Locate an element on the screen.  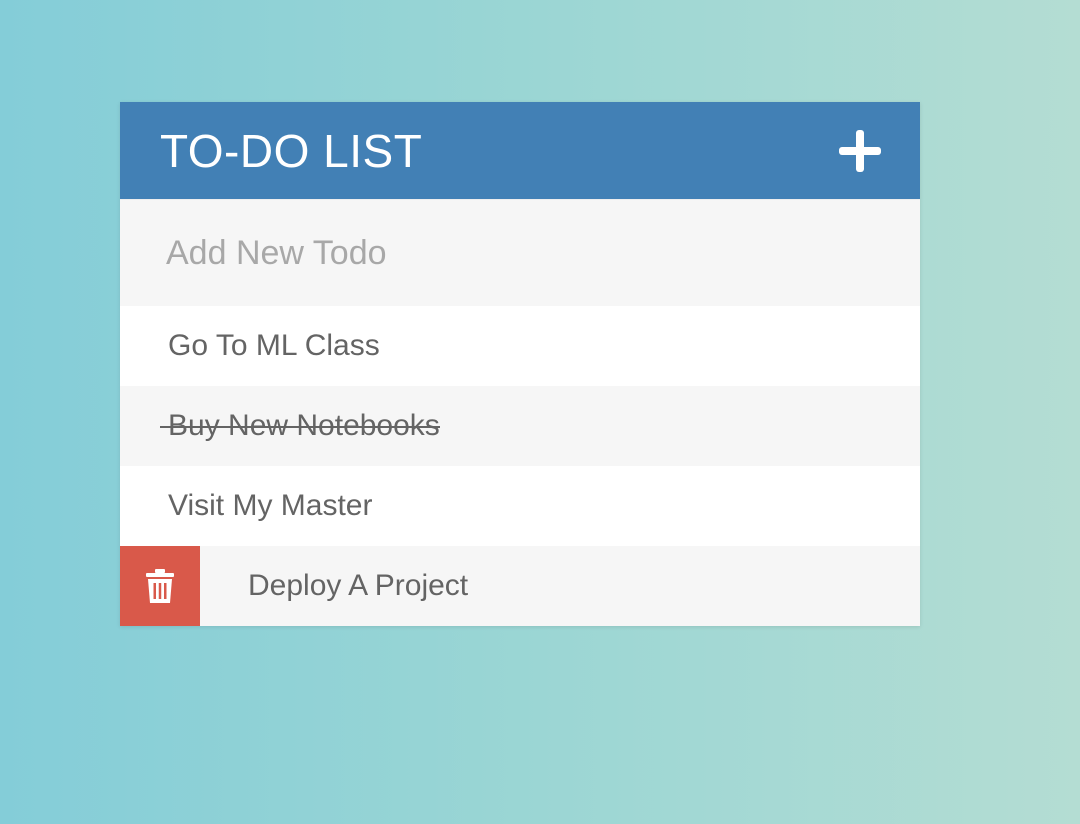
todo-item-hovered: Deploy A Project is located at coordinates (520, 586).